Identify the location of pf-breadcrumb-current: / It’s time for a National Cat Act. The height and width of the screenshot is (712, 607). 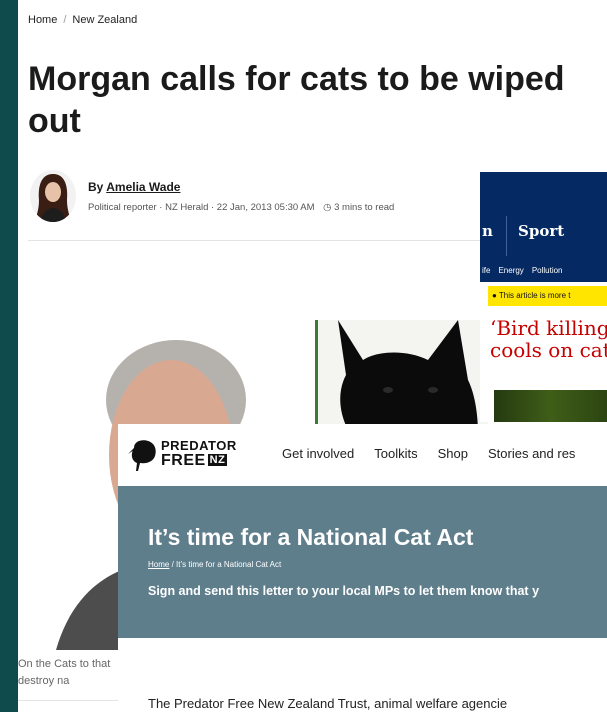
(225, 564).